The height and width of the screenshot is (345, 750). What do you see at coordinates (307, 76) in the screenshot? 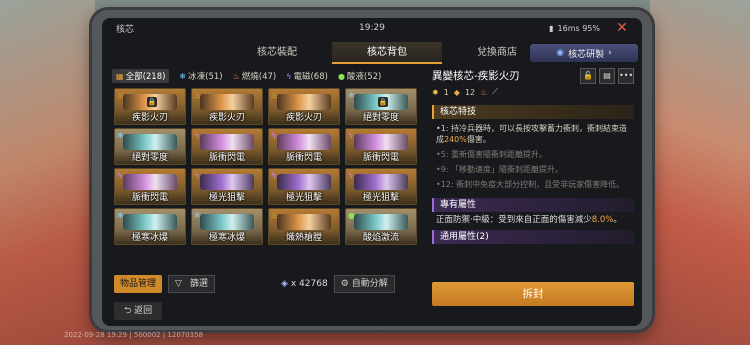
I see `filter-shock: ϟ 電磁(68)` at bounding box center [307, 76].